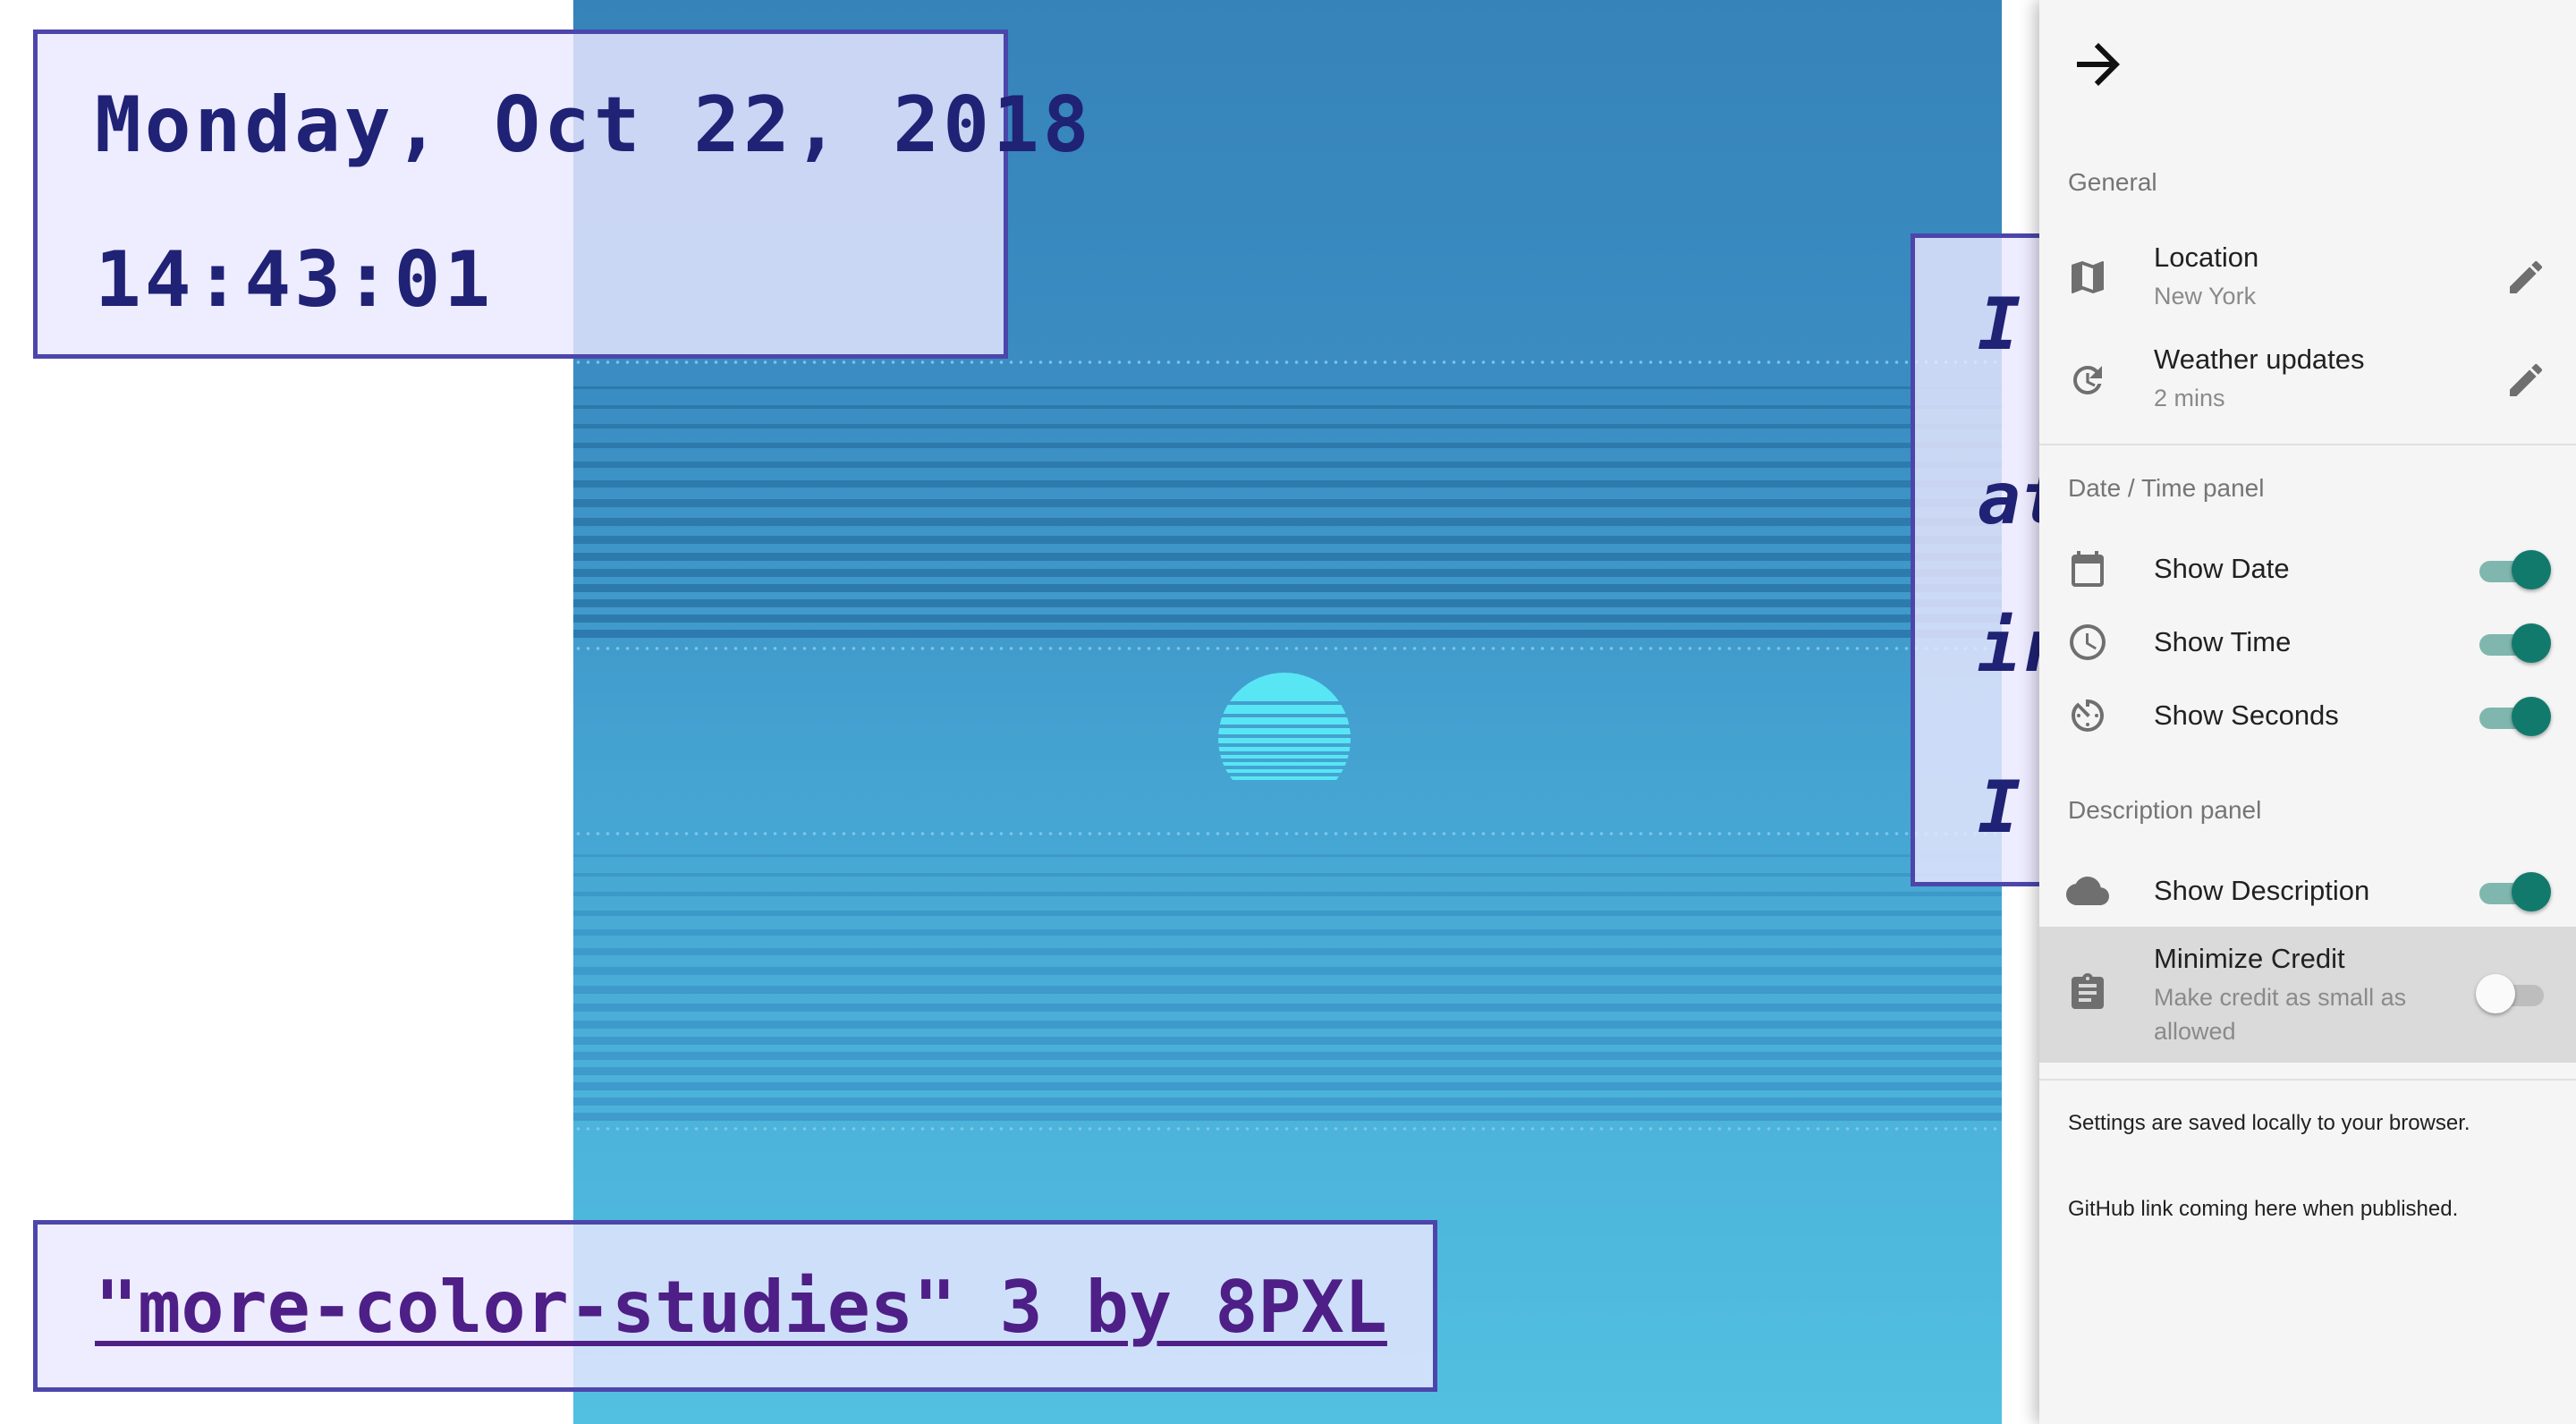 This screenshot has height=1424, width=2576. What do you see at coordinates (2166, 488) in the screenshot?
I see `section-title-datetime: Date / Time panel` at bounding box center [2166, 488].